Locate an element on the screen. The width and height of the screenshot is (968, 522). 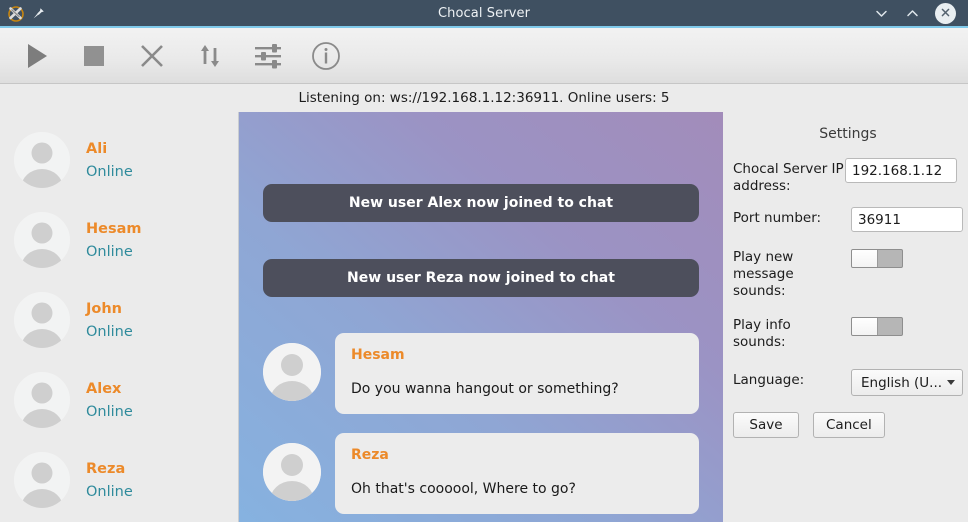
close-server-button is located at coordinates (152, 56).